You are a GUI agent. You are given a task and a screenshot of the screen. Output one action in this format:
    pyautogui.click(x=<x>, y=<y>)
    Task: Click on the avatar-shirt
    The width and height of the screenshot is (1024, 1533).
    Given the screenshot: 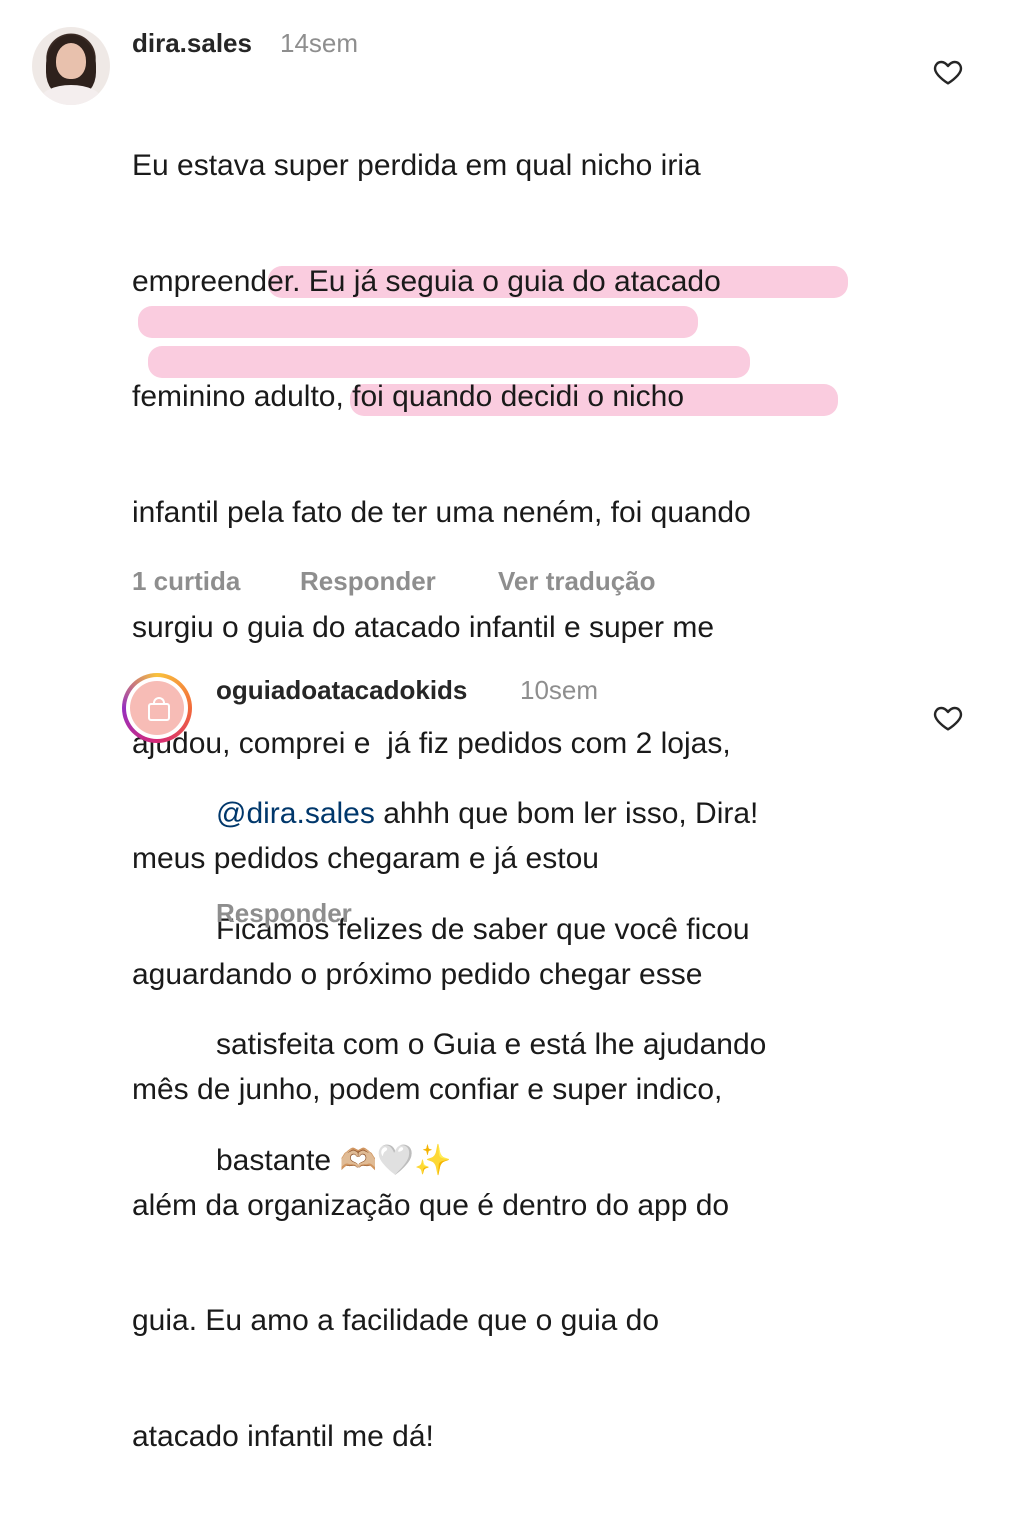 What is the action you would take?
    pyautogui.click(x=71, y=95)
    